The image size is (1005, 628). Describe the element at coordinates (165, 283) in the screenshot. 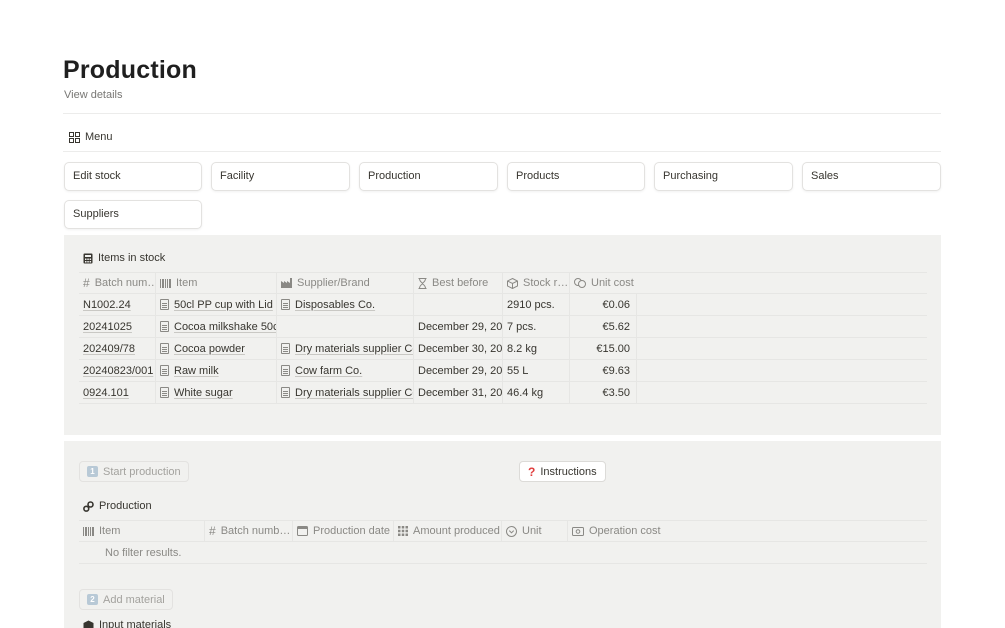

I see `barcode-icon` at that location.